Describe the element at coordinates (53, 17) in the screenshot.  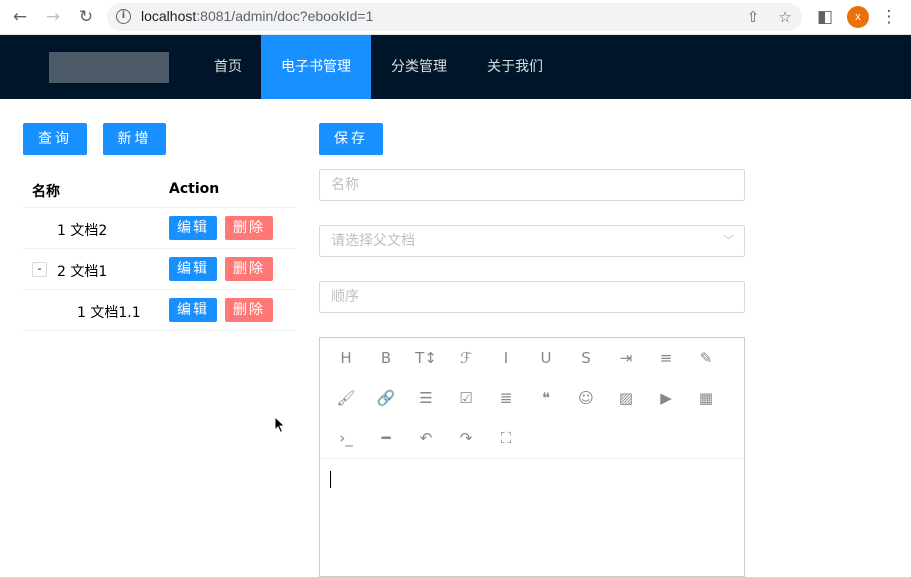
I see `forward-icon: →` at that location.